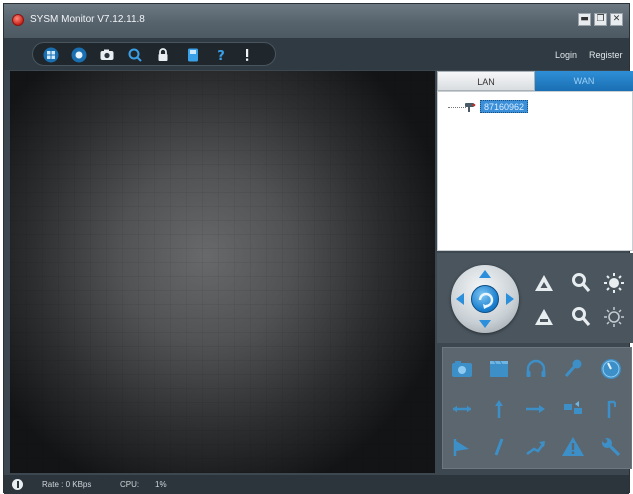 The width and height of the screenshot is (633, 494). Describe the element at coordinates (584, 19) in the screenshot. I see `minimize-button: ▬` at that location.